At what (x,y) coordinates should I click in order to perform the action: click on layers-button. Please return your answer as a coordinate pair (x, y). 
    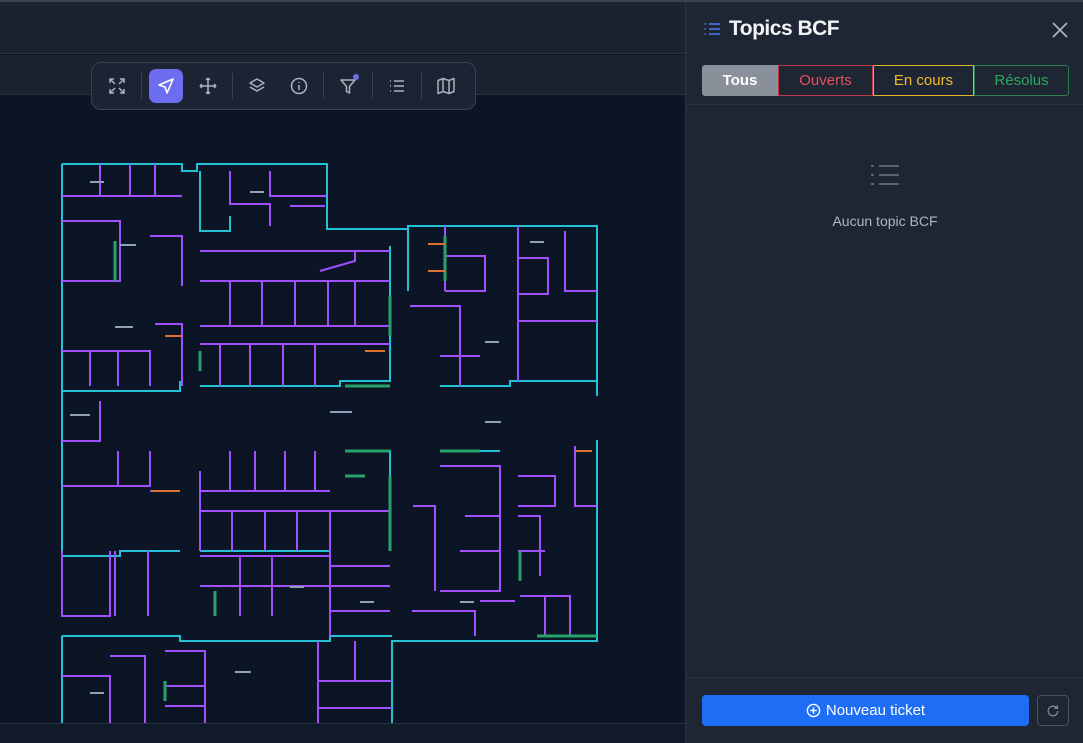
    Looking at the image, I should click on (257, 86).